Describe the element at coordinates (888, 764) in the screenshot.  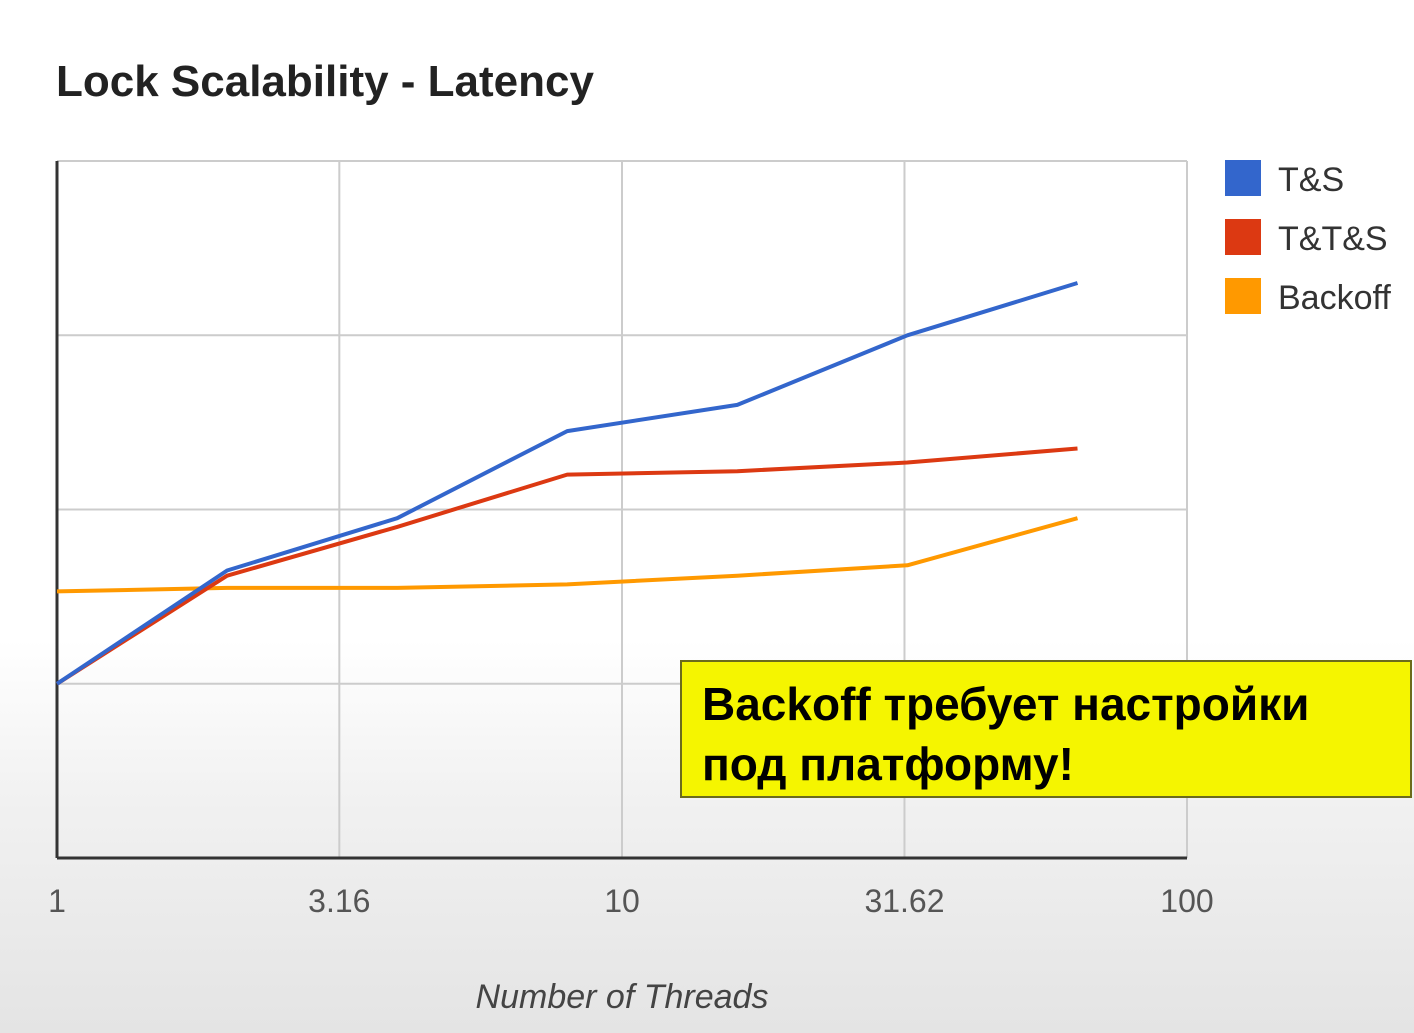
I see `annotation-line-2: под платформу!` at that location.